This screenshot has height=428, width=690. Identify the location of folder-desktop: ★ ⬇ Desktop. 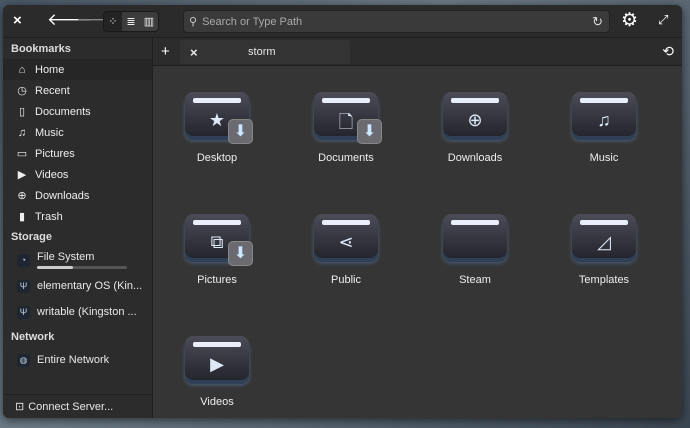
(217, 127).